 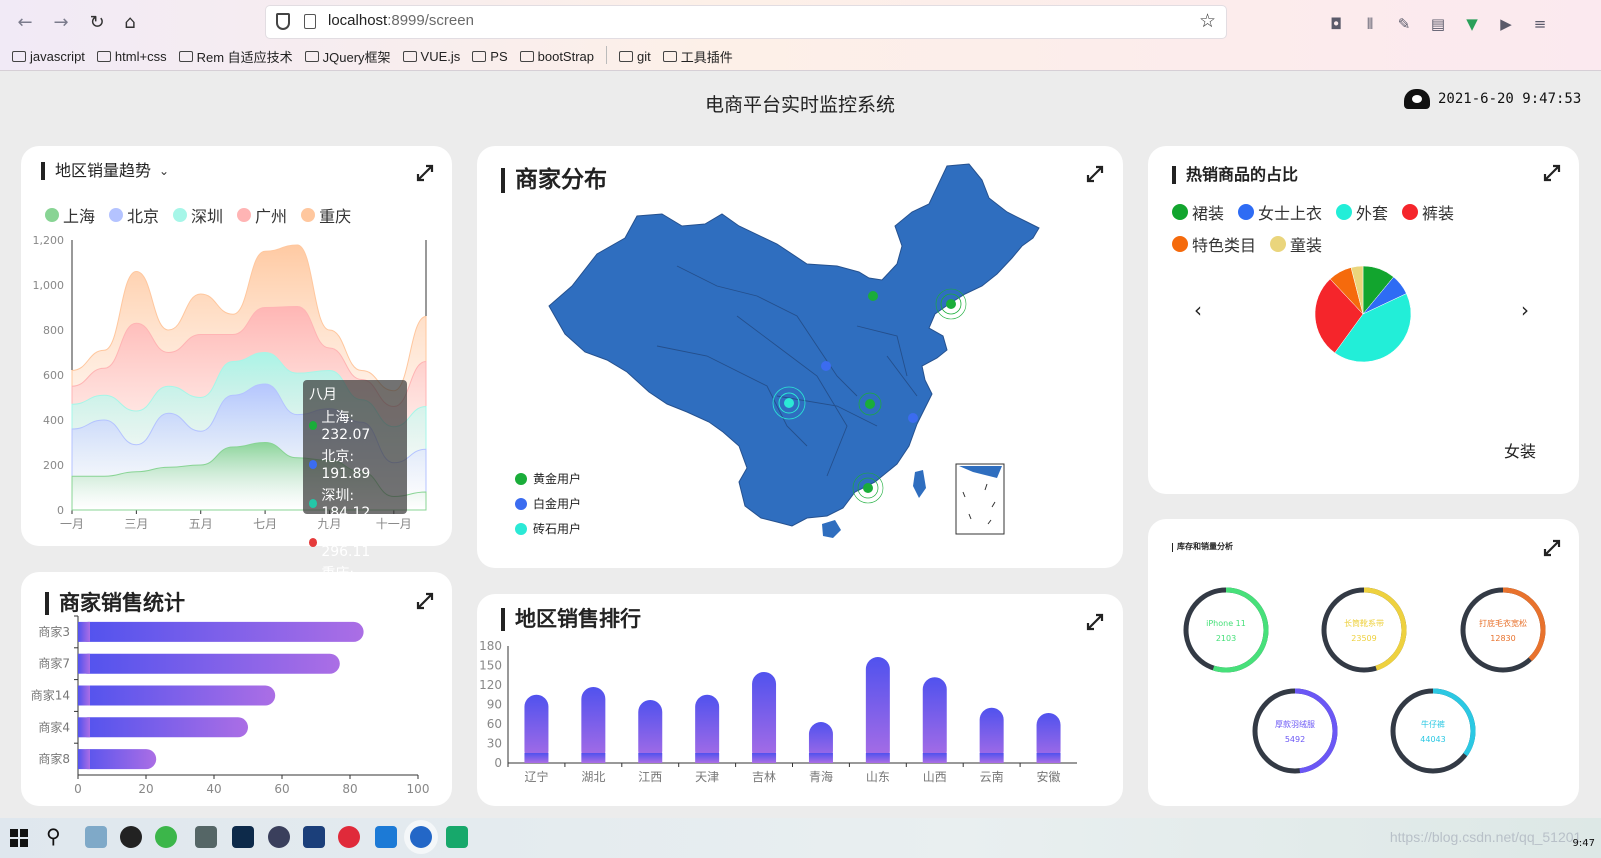 What do you see at coordinates (421, 837) in the screenshot?
I see `firefox-icon` at bounding box center [421, 837].